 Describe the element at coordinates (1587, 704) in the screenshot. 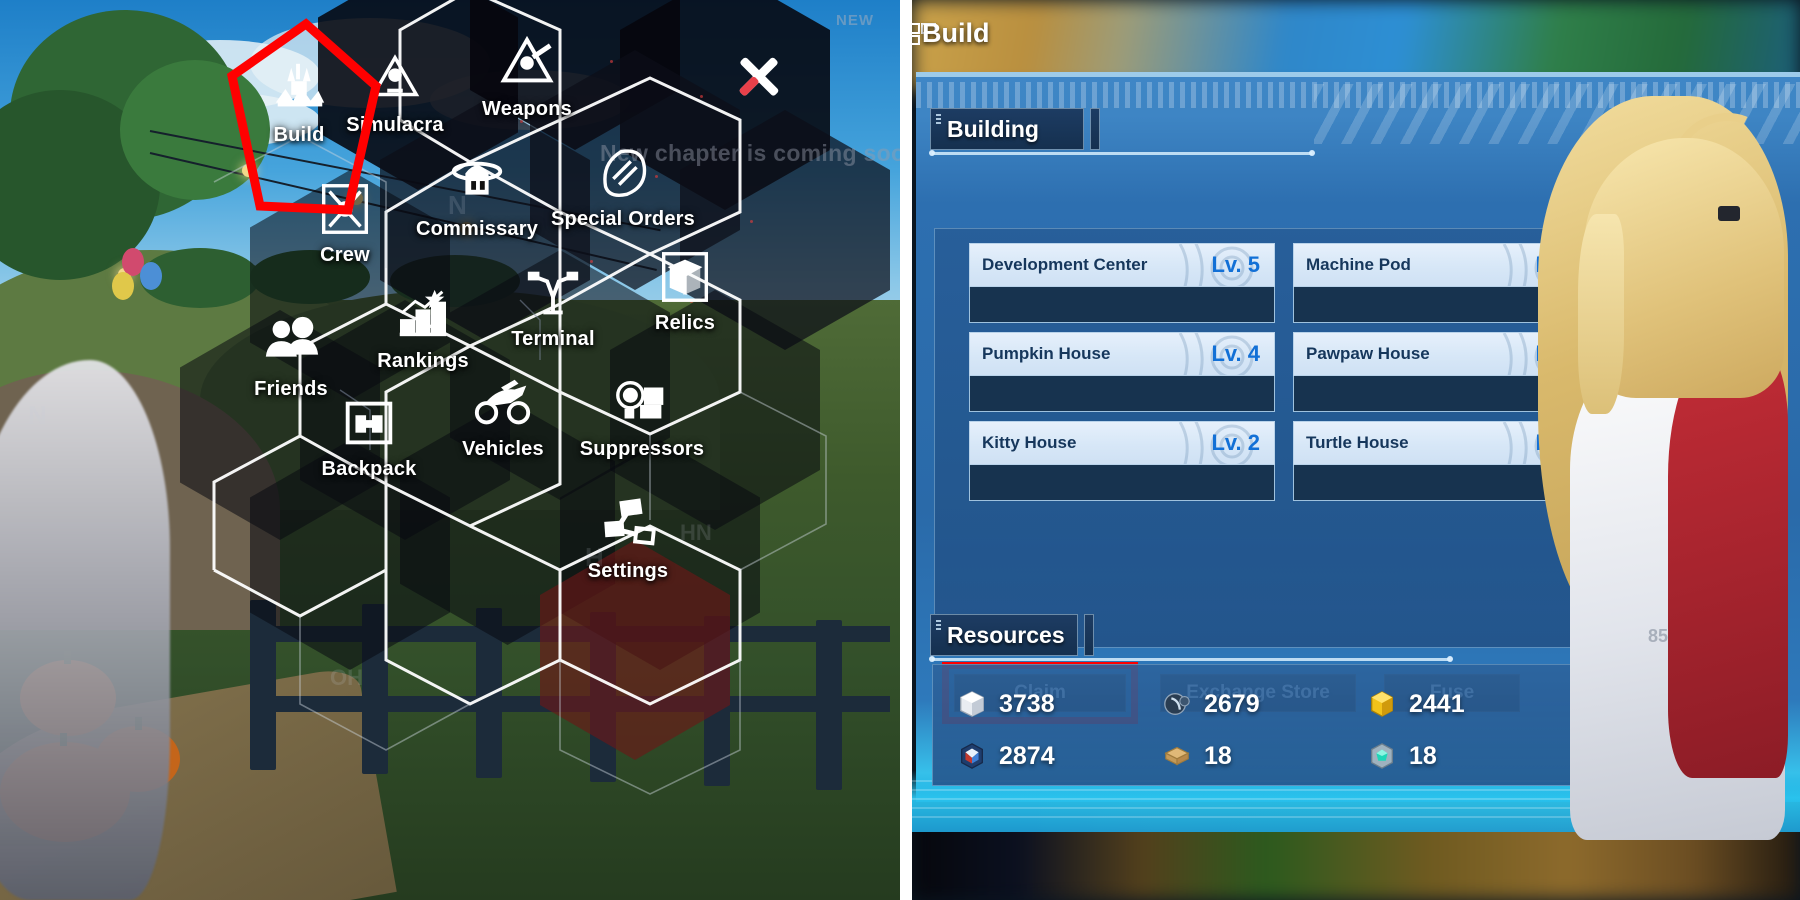

I see `purple-crystal-icon` at that location.